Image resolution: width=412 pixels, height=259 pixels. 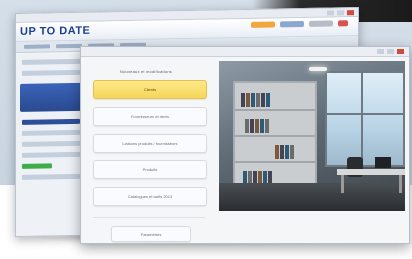 I want to click on menu-button-catalogues: Catalogues et tarifs 2013, so click(x=150, y=196).